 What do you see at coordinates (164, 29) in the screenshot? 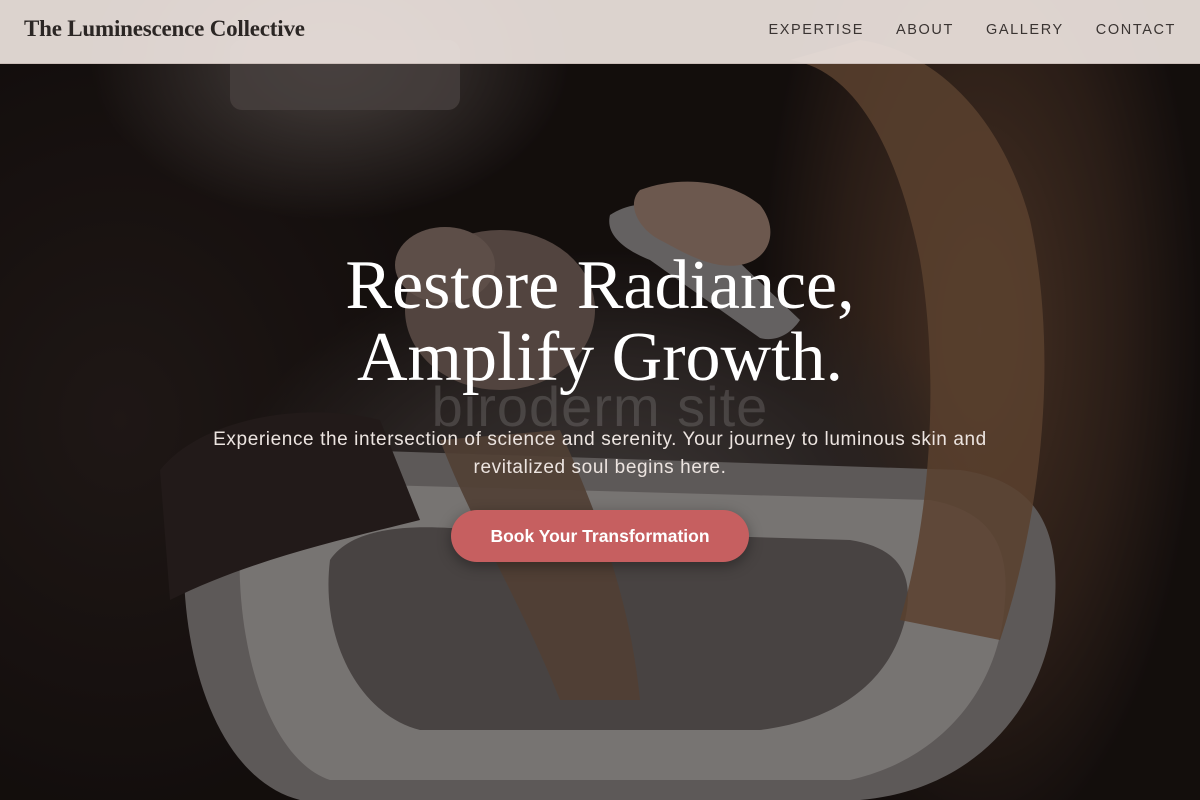
I see `brand-logo-link: The Luminescence Collective` at bounding box center [164, 29].